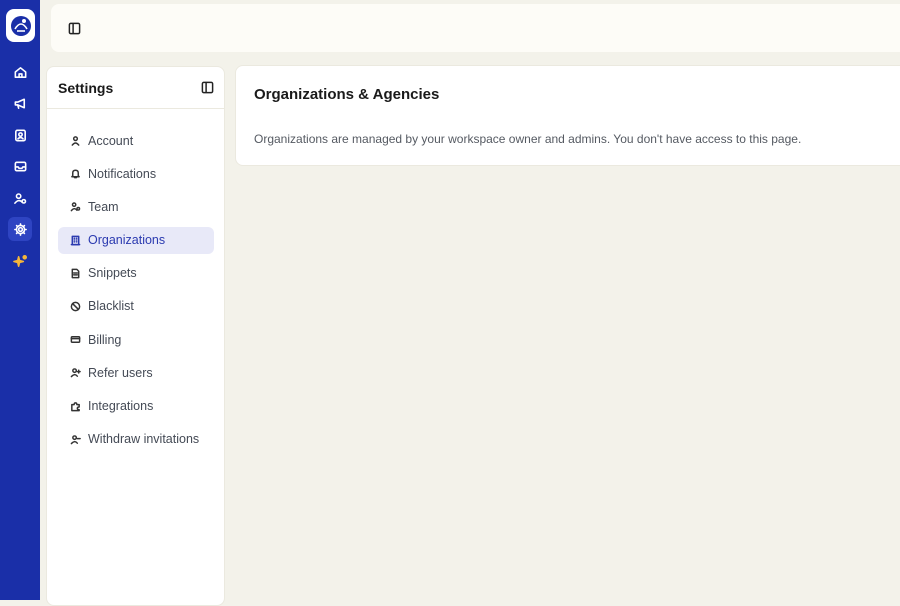 This screenshot has height=606, width=900. I want to click on inbox-icon, so click(20, 166).